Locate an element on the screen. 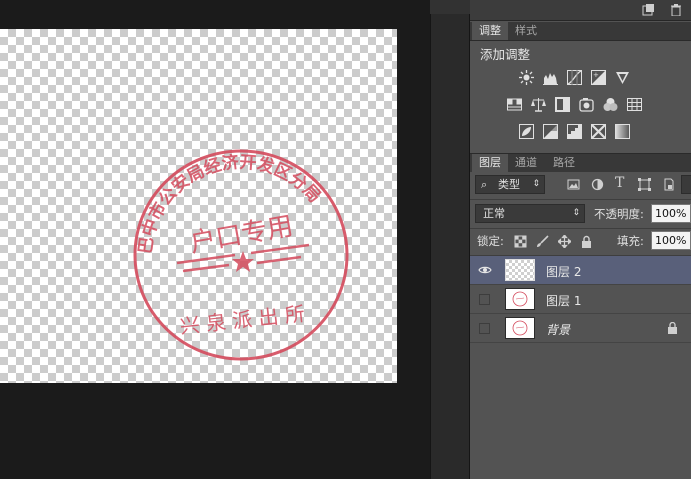 This screenshot has height=479, width=691. filter-smart-object-icon is located at coordinates (668, 184).